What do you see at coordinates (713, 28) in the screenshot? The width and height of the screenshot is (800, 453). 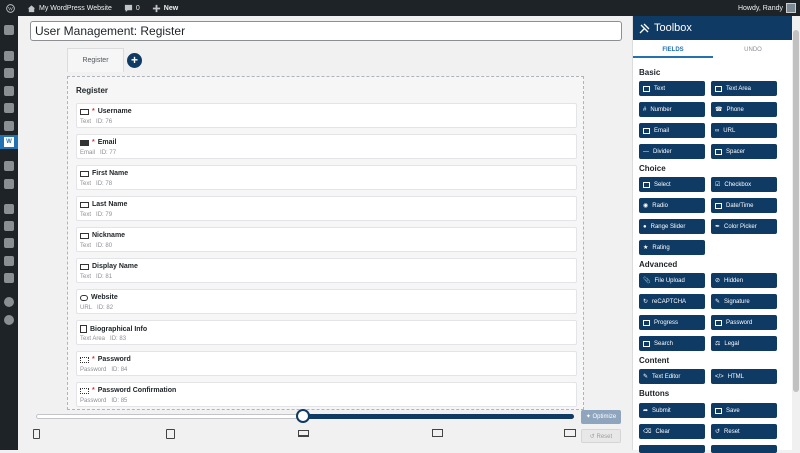 I see `toolbox-header: Toolbox` at bounding box center [713, 28].